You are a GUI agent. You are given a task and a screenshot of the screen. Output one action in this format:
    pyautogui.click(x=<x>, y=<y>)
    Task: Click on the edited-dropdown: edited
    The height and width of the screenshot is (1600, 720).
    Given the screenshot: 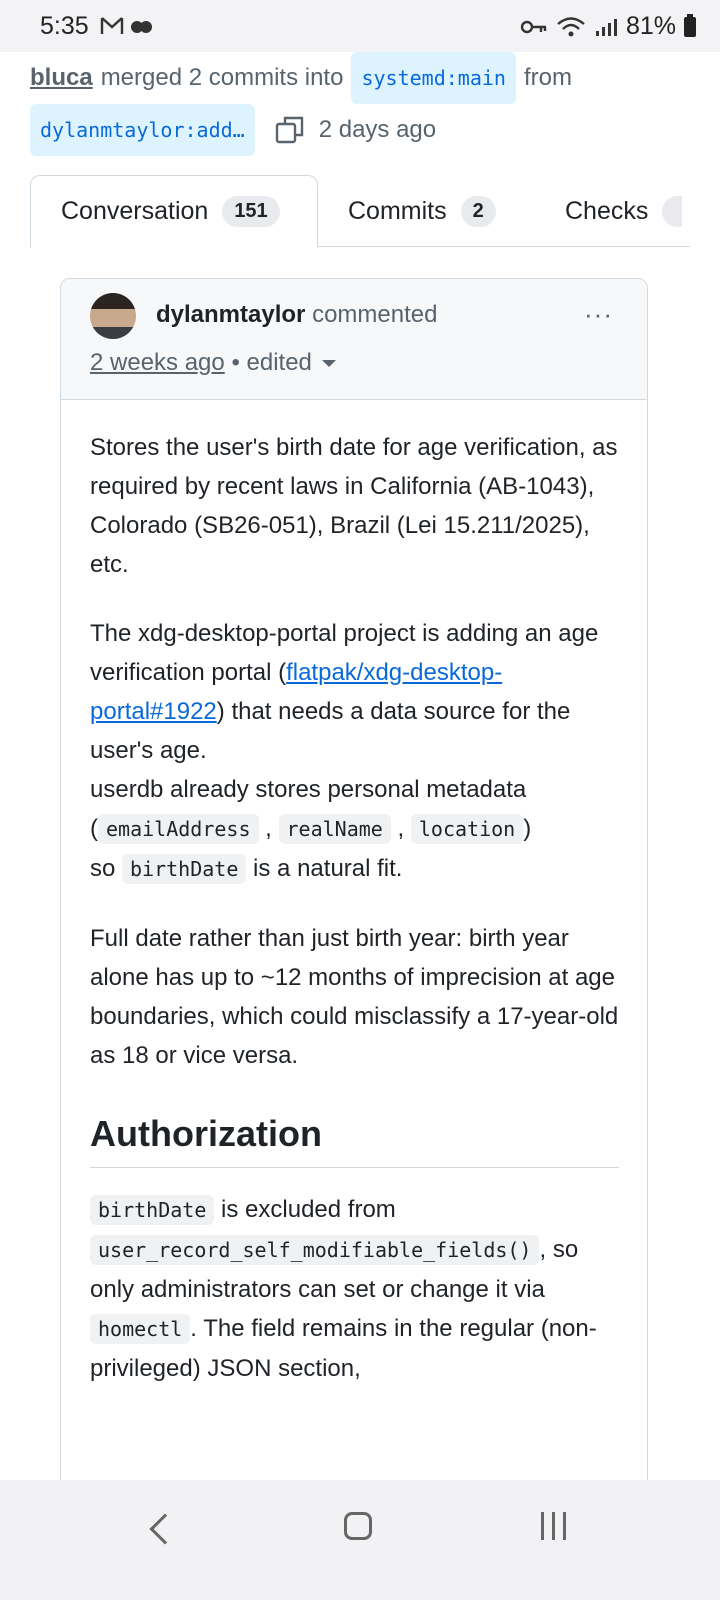 What is the action you would take?
    pyautogui.click(x=291, y=362)
    